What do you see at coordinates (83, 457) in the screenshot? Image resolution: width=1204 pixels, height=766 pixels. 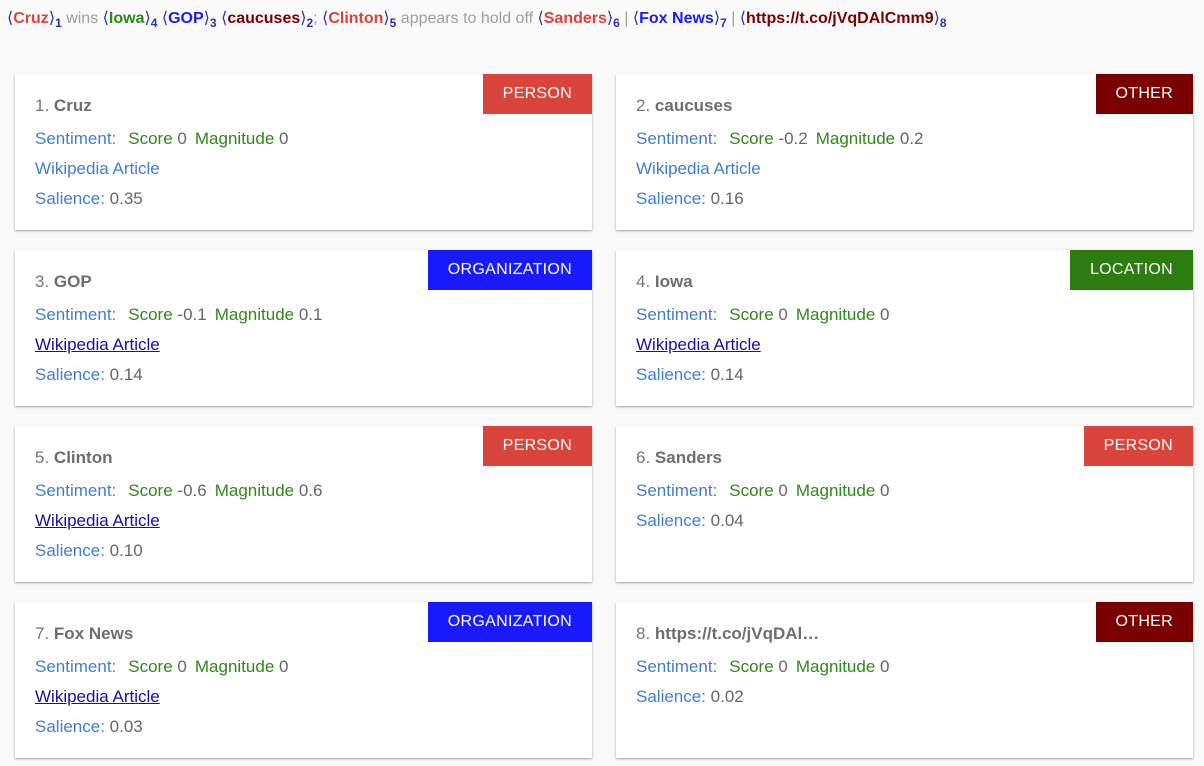 I see `entity-name: Clinton` at bounding box center [83, 457].